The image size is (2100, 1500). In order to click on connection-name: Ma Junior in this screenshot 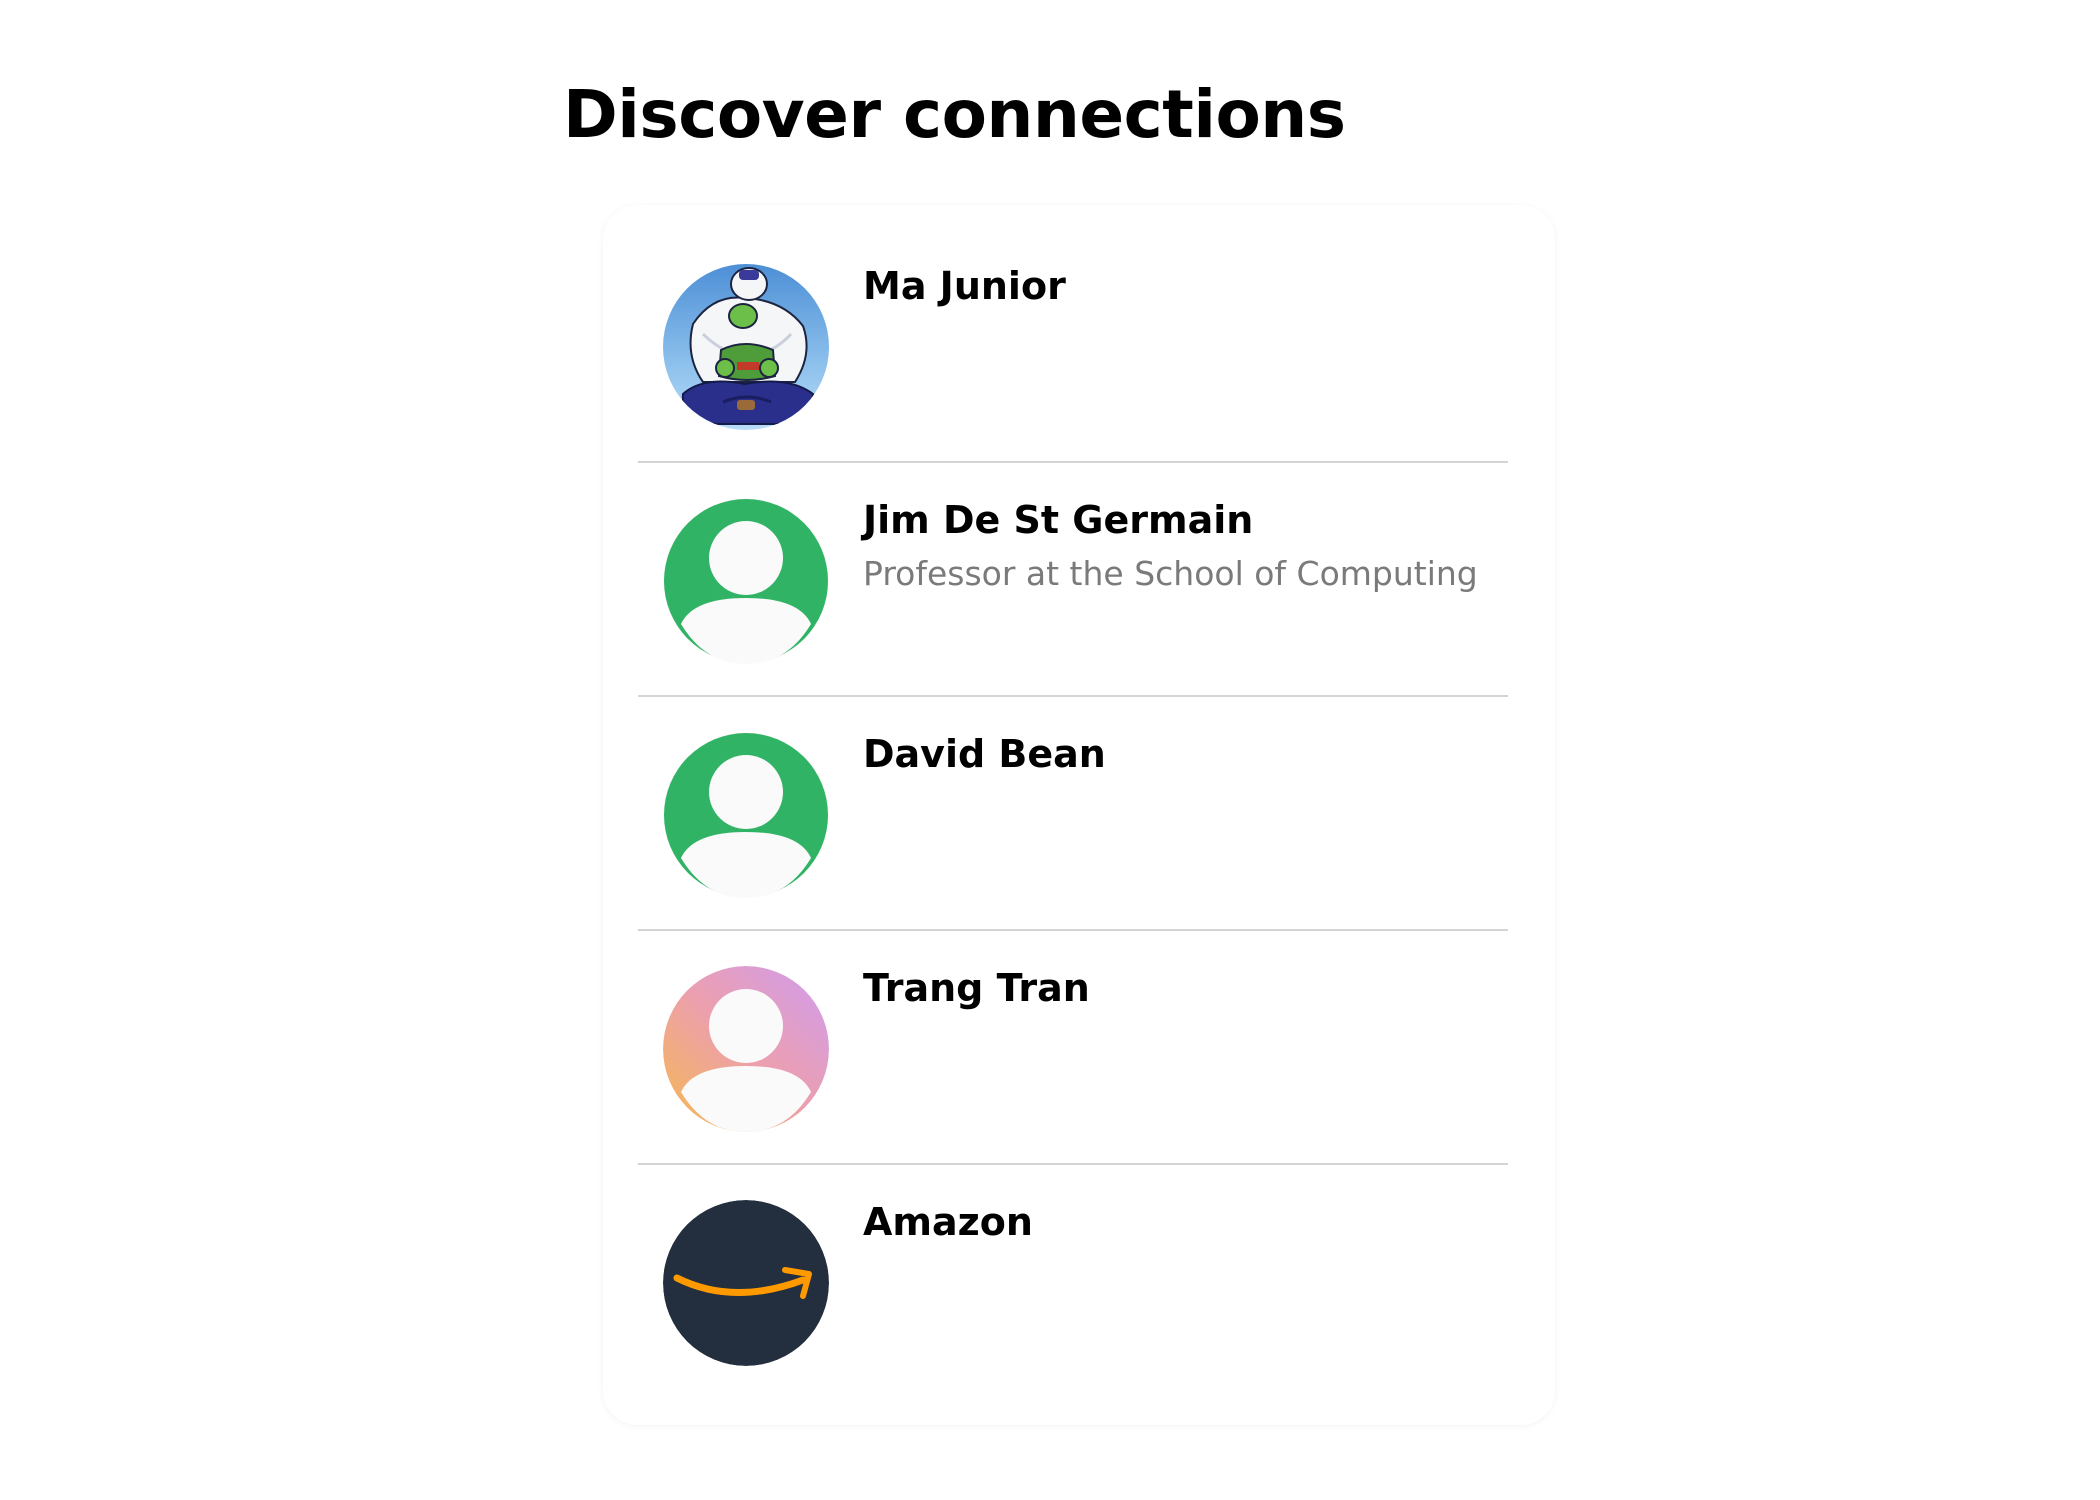, I will do `click(964, 286)`.